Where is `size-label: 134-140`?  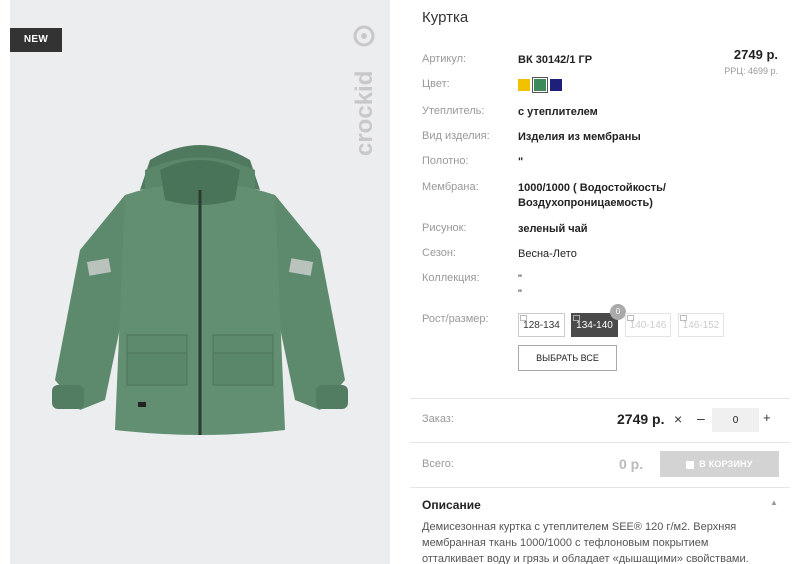 size-label: 134-140 is located at coordinates (594, 325).